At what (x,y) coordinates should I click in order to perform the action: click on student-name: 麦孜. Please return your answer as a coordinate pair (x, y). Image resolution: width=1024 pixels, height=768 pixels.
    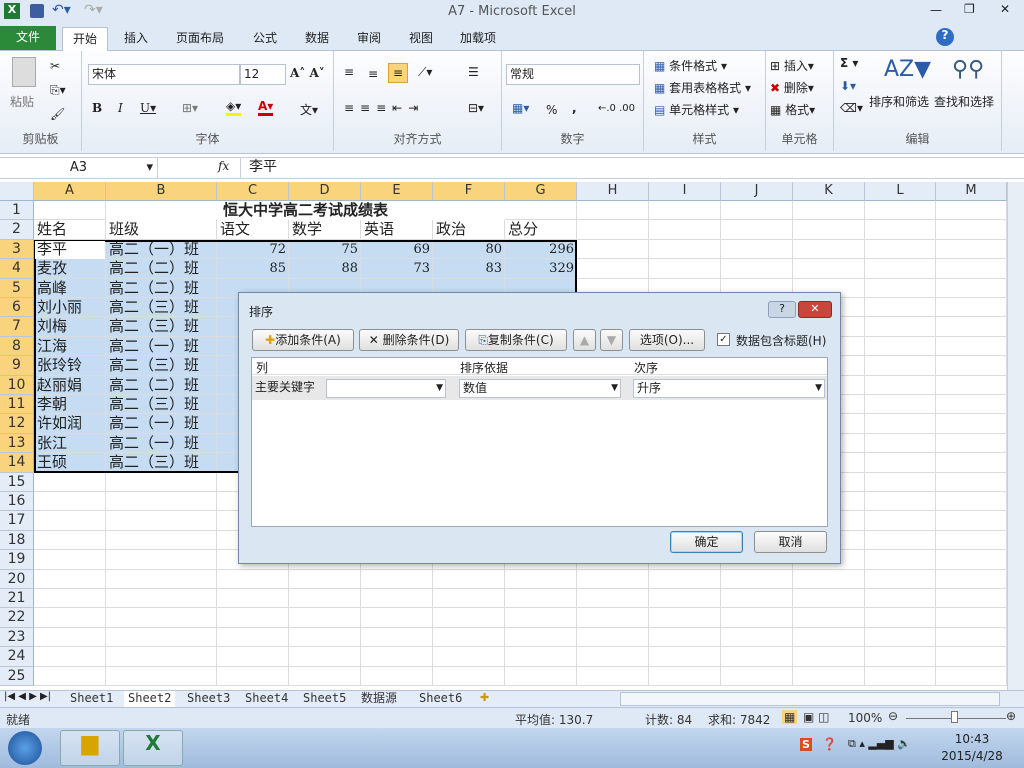
    Looking at the image, I should click on (70, 268).